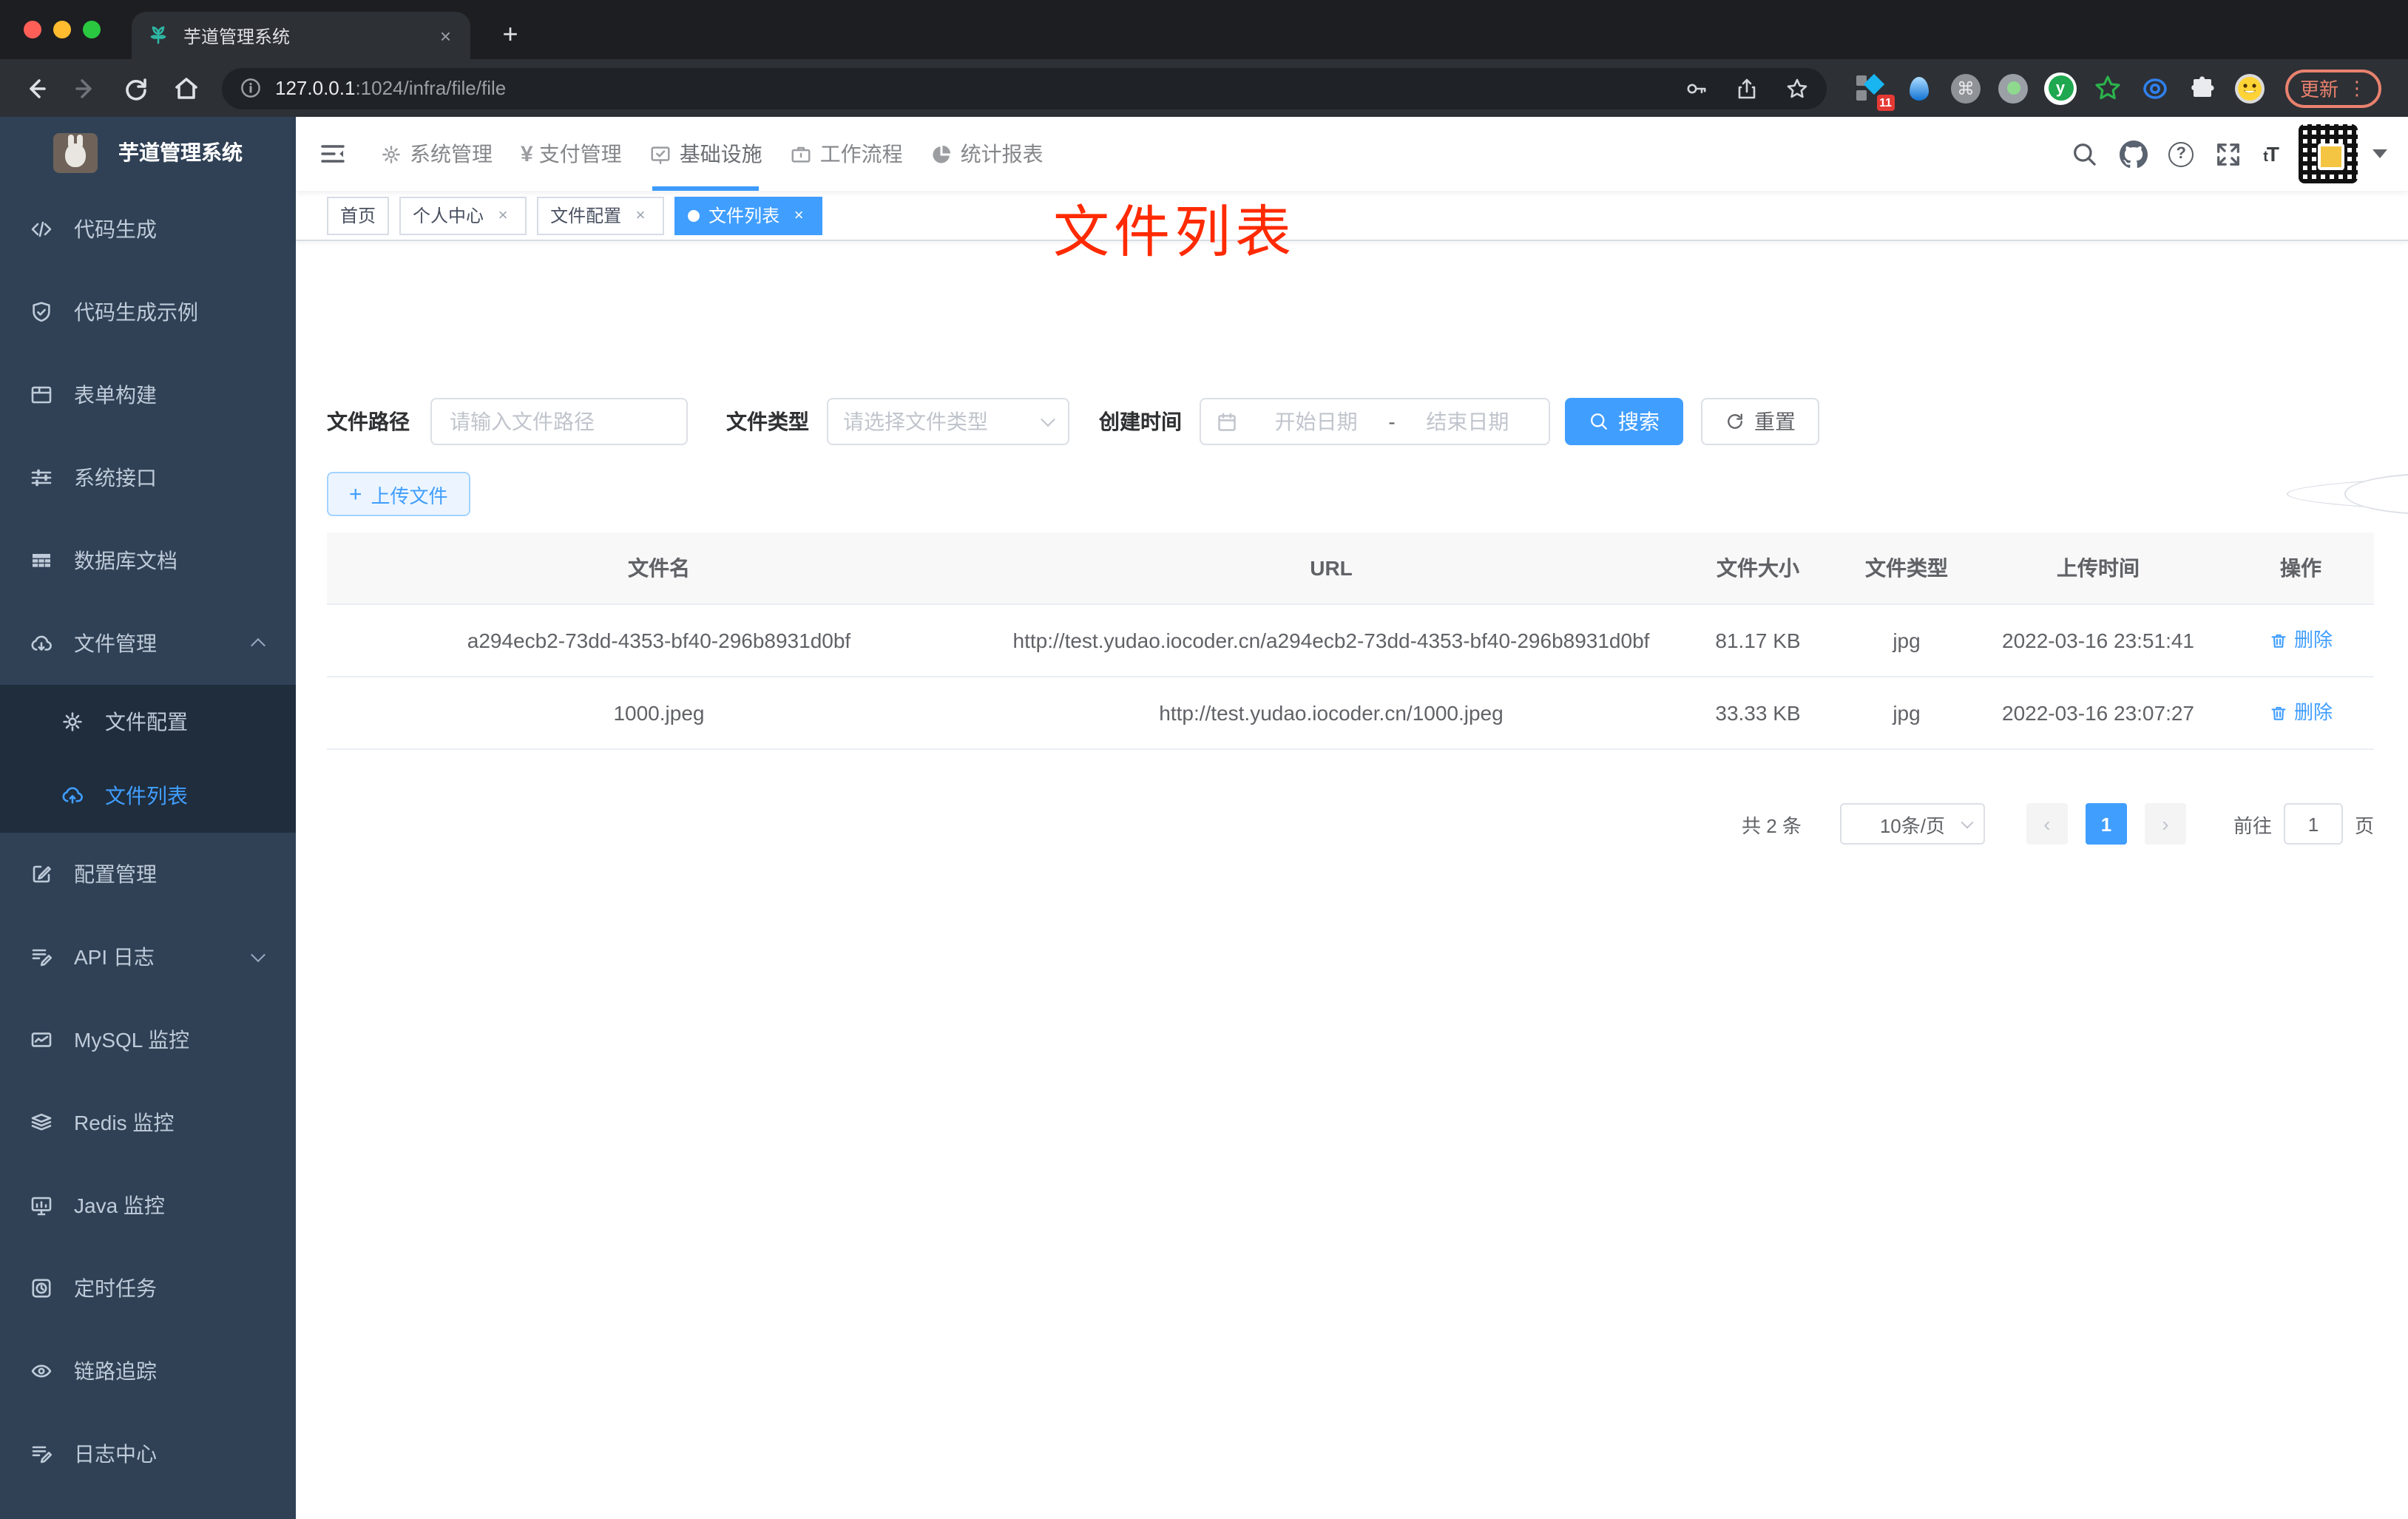 The height and width of the screenshot is (1519, 2408). Describe the element at coordinates (41, 1371) in the screenshot. I see `eye-icon` at that location.